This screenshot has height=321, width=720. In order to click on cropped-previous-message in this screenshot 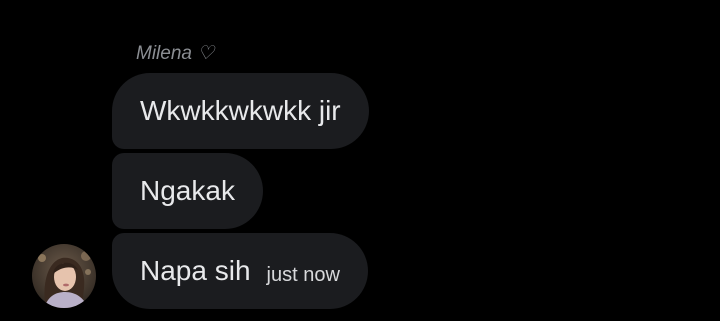, I will do `click(630, 2)`.